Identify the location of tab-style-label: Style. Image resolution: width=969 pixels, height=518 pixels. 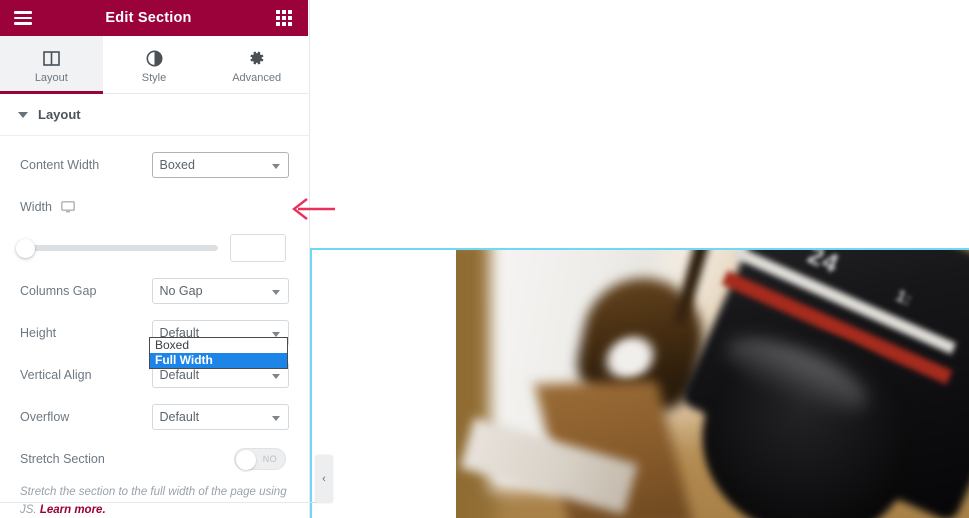
(154, 78).